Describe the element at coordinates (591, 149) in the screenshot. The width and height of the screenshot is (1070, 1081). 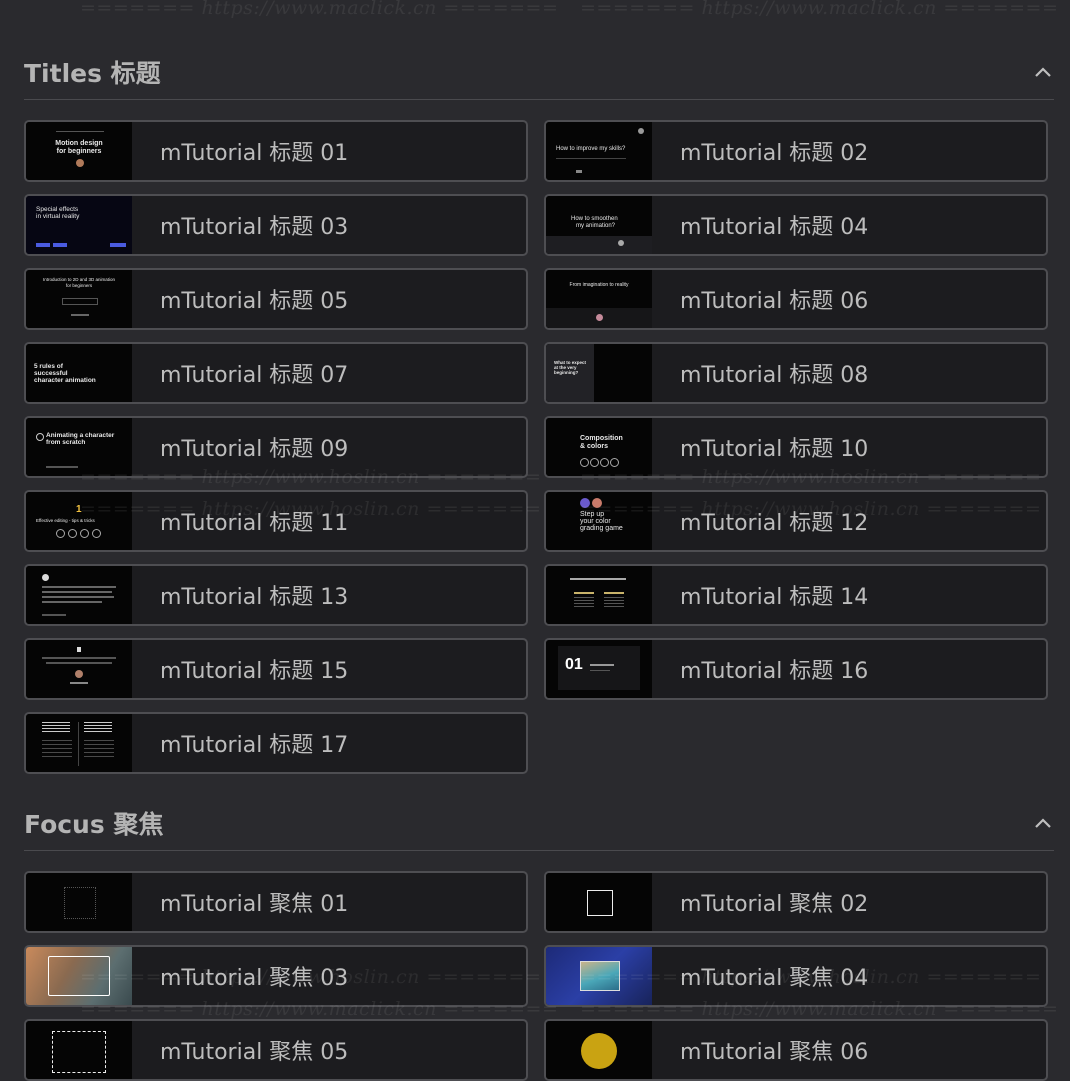
I see `thumb-text: How to improve my skills?` at that location.